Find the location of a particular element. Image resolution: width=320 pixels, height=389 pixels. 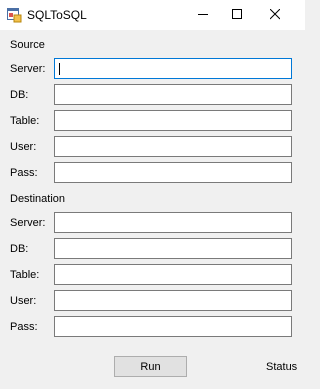

source-server-label: Server: is located at coordinates (28, 69).